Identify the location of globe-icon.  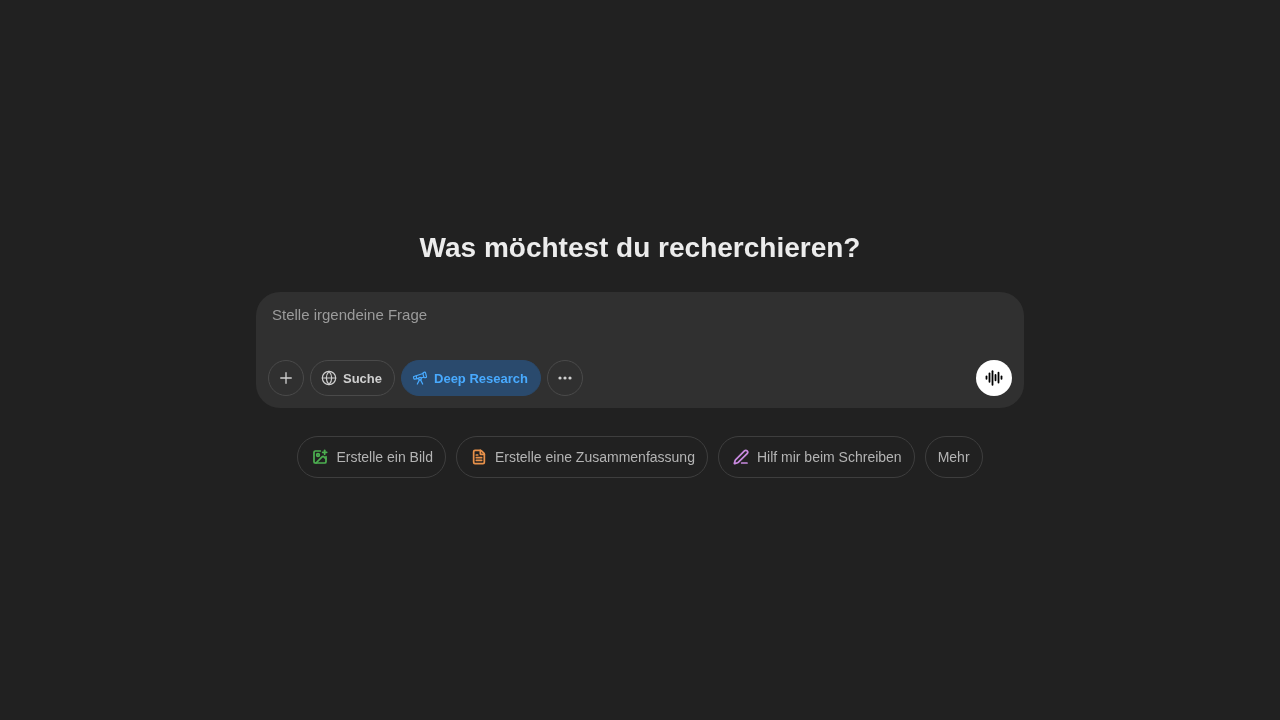
(329, 378).